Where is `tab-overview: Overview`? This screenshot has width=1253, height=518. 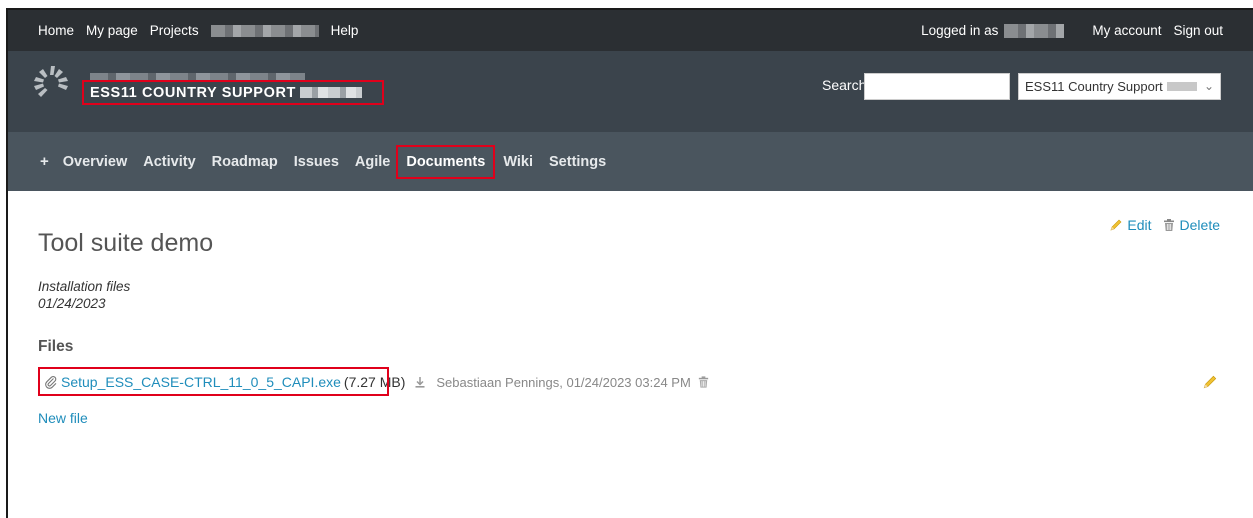
tab-overview: Overview is located at coordinates (95, 162).